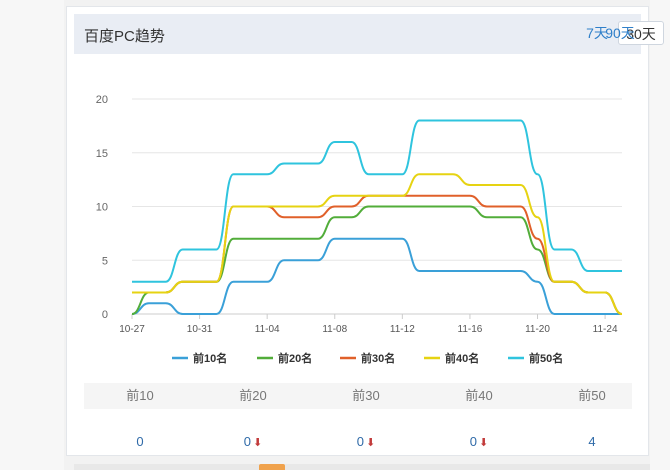 This screenshot has width=670, height=470. Describe the element at coordinates (102, 208) in the screenshot. I see `y-tick-label: 10` at that location.